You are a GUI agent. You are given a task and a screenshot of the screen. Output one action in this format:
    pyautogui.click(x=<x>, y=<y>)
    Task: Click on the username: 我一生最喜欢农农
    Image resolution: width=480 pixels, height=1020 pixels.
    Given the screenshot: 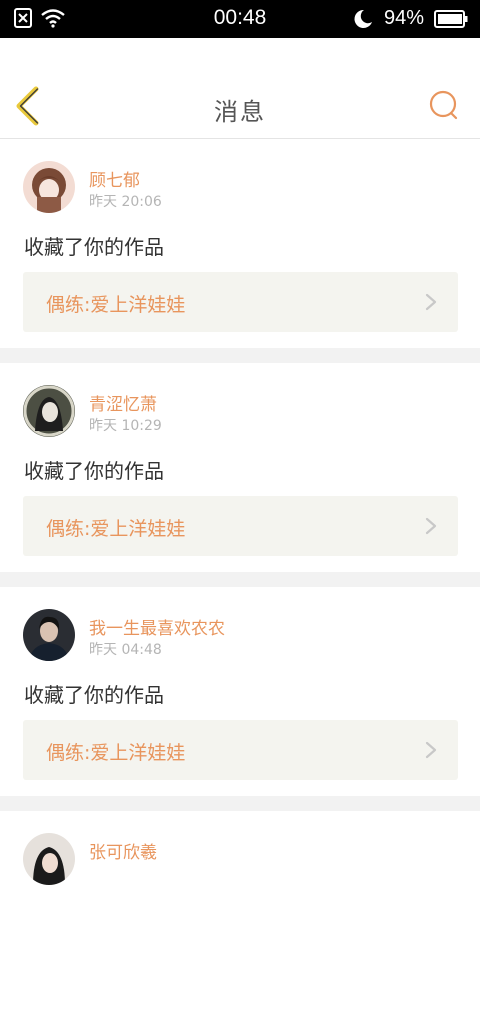 What is the action you would take?
    pyautogui.click(x=157, y=626)
    